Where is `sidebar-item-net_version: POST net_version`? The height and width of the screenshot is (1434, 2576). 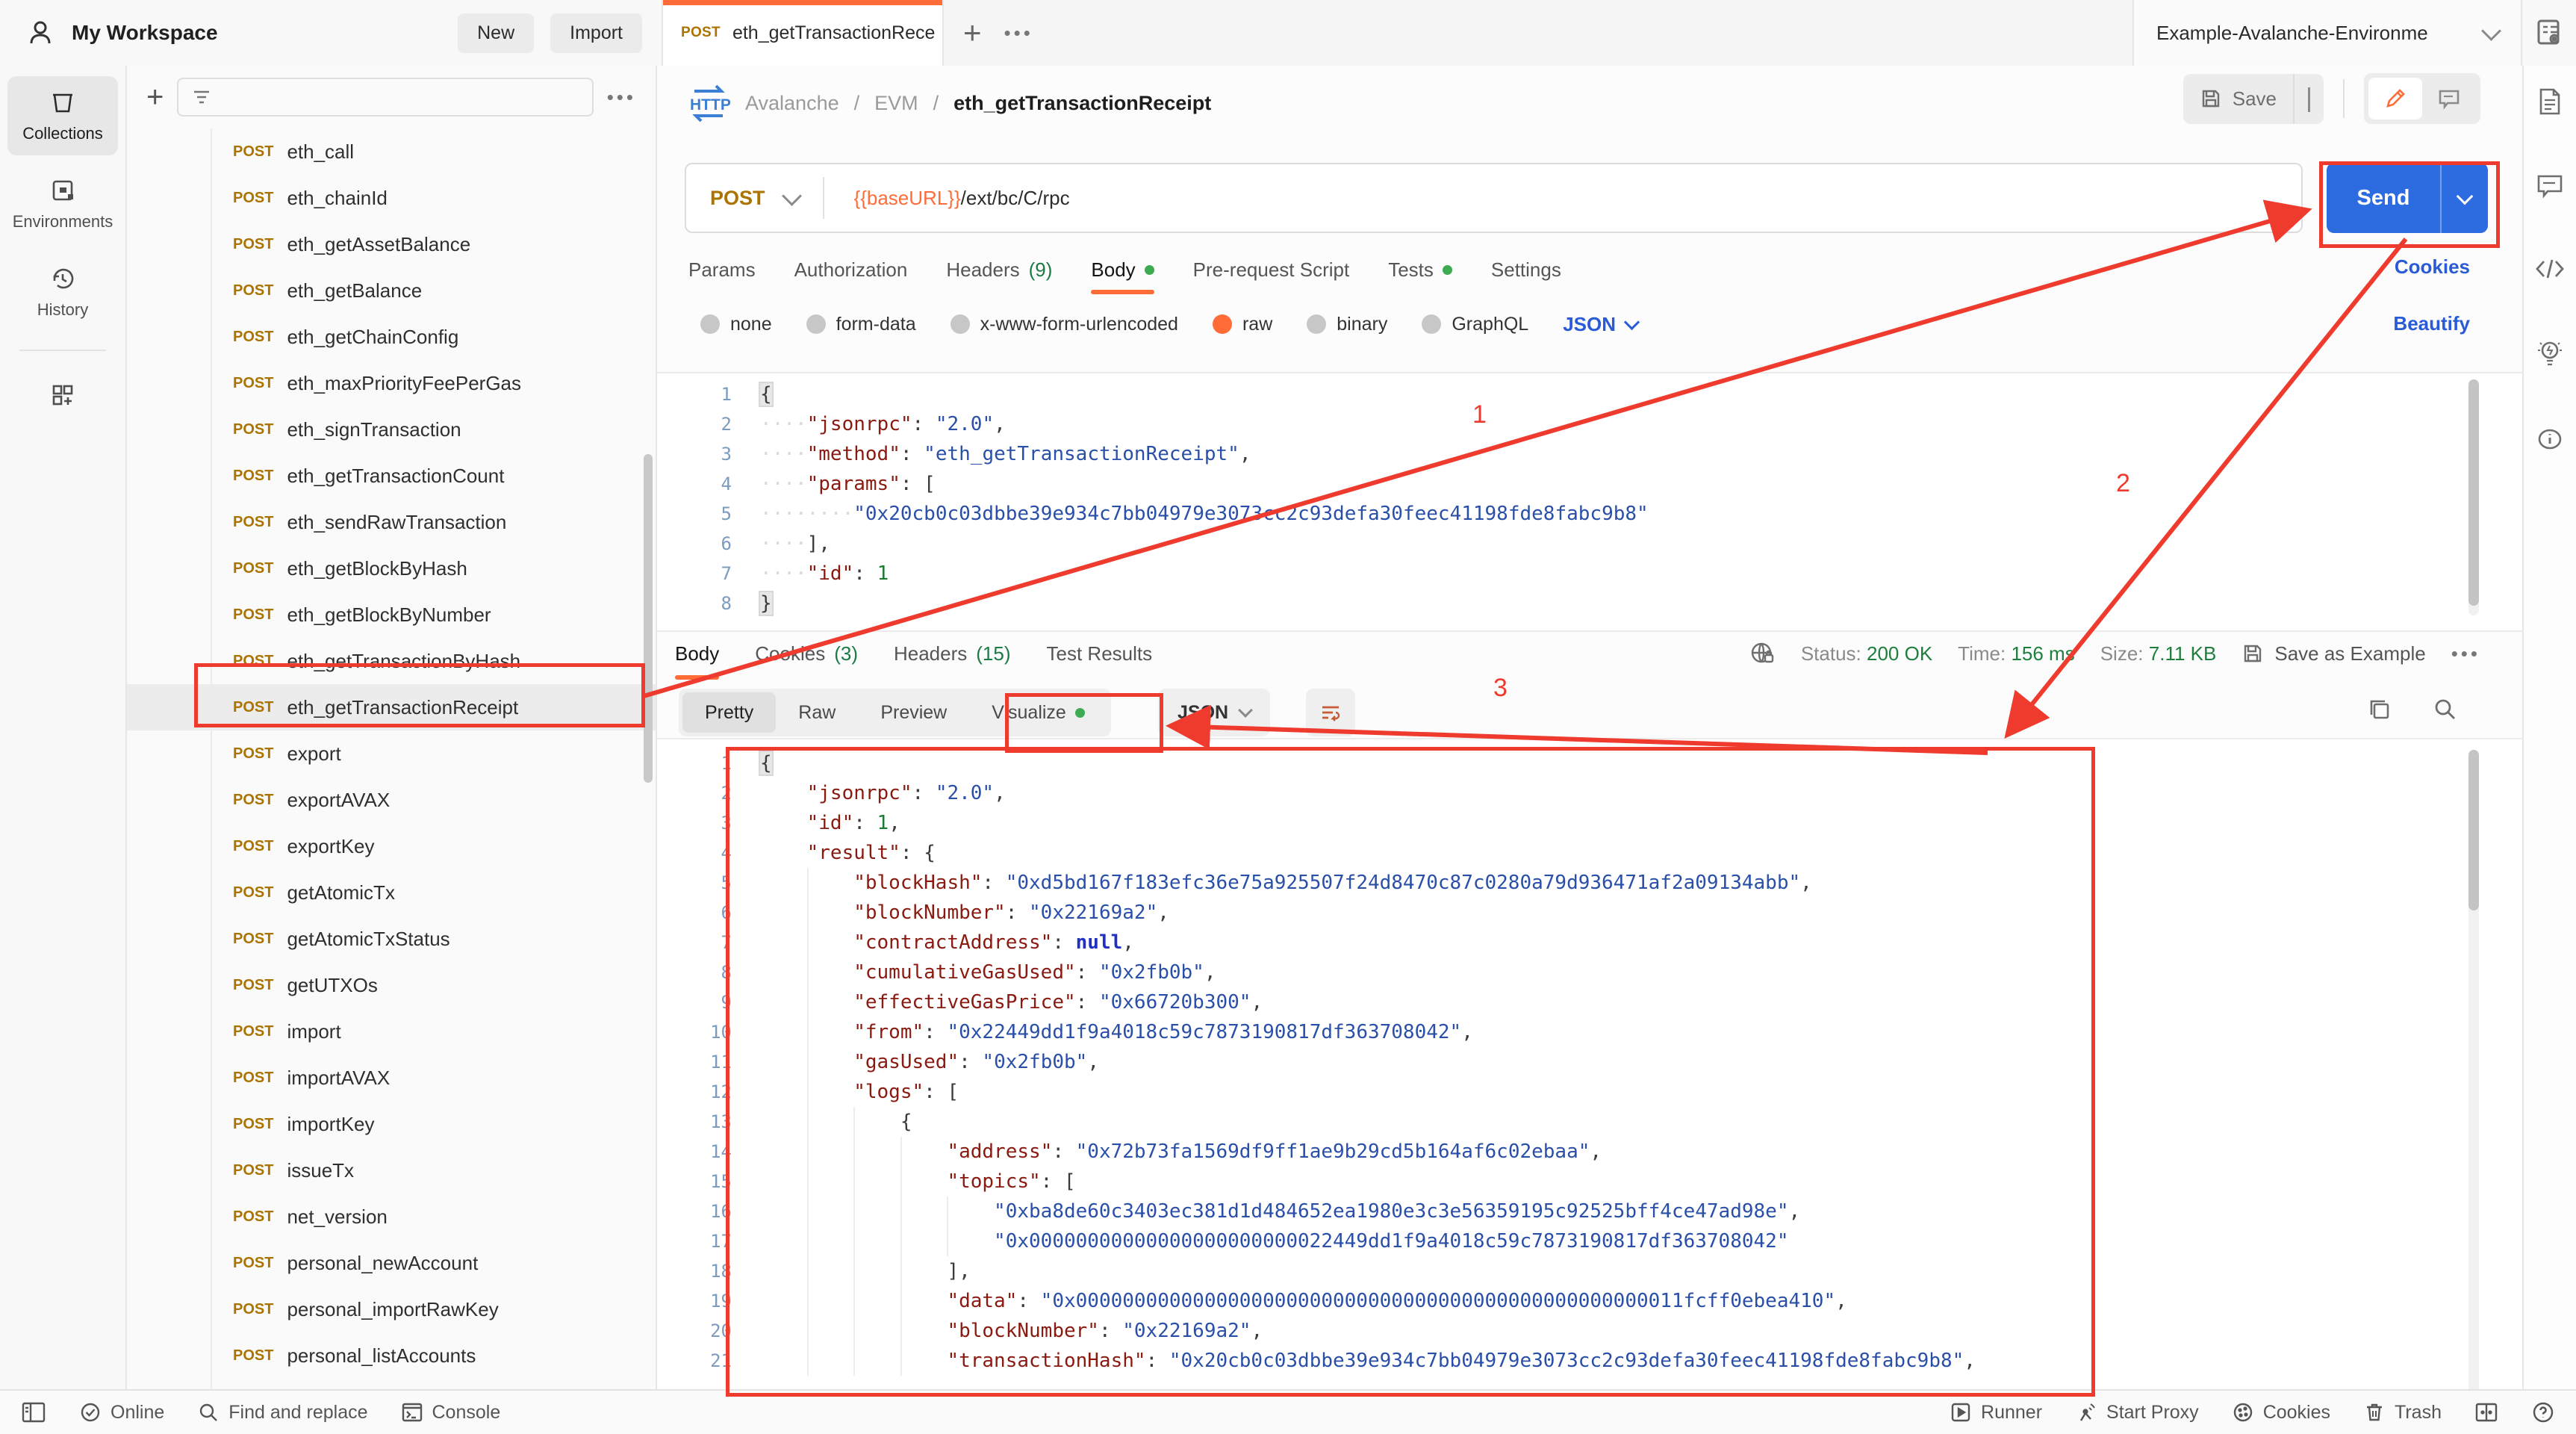
sidebar-item-net_version: POST net_version is located at coordinates (391, 1217).